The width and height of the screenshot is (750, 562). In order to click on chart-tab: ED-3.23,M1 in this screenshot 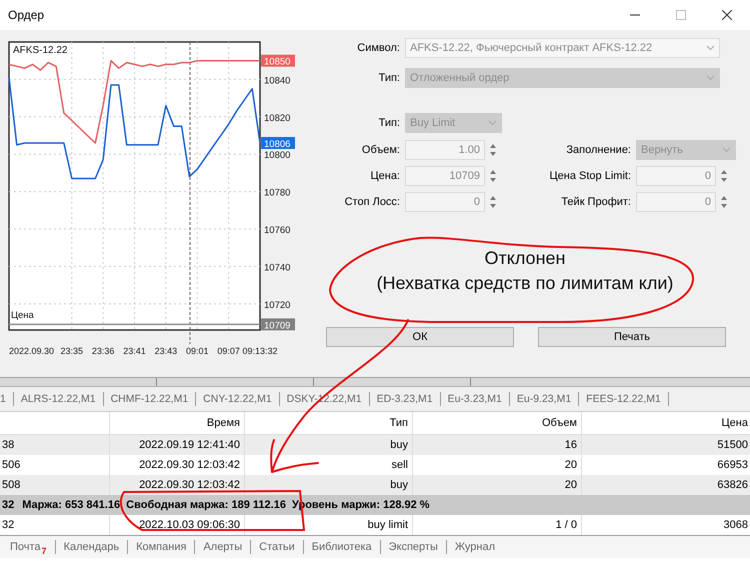, I will do `click(405, 399)`.